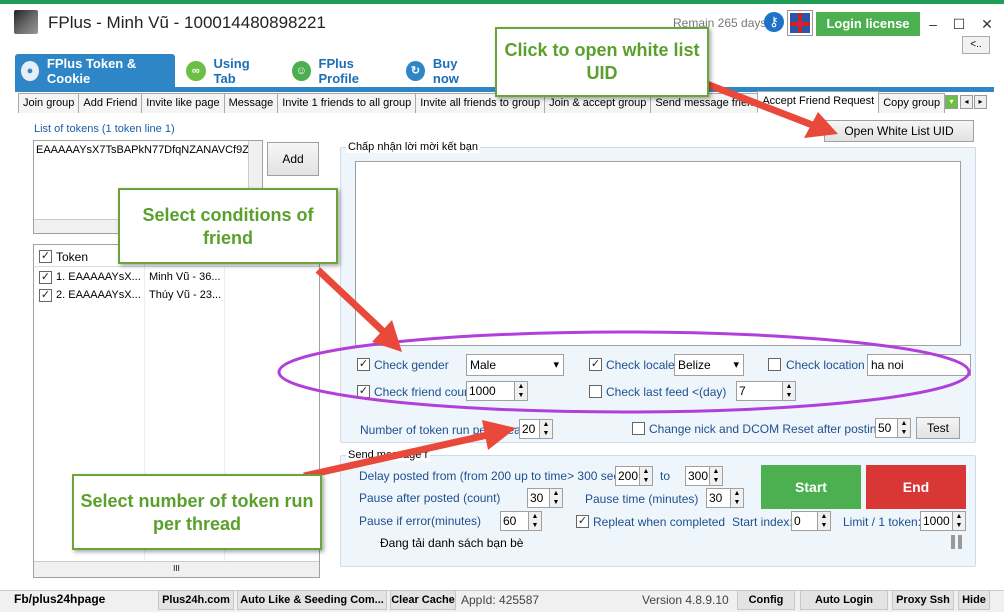 The width and height of the screenshot is (1004, 612). I want to click on clear-cache-button: Clear Cache, so click(423, 600).